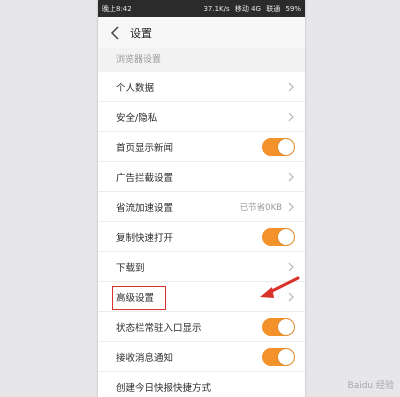 This screenshot has height=397, width=400. Describe the element at coordinates (115, 33) in the screenshot. I see `back-arrow-icon` at that location.